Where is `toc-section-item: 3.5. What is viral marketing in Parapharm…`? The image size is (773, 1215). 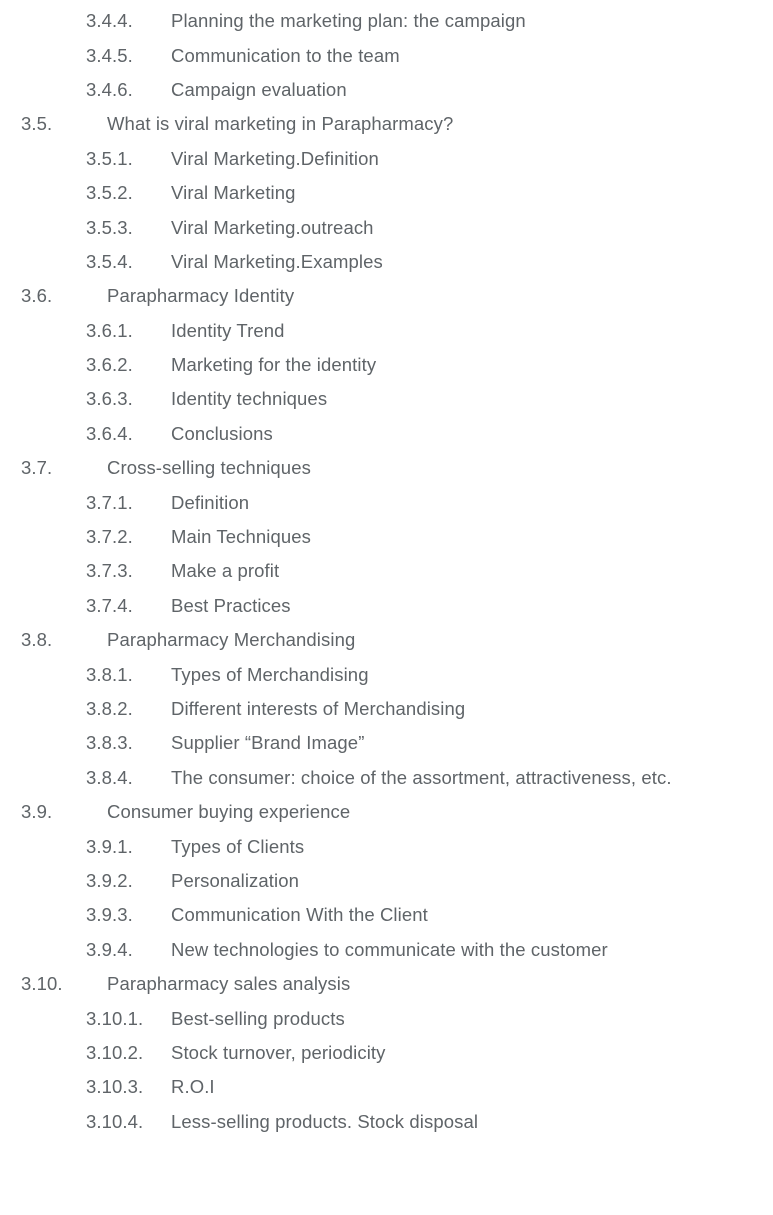 toc-section-item: 3.5. What is viral marketing in Parapharm… is located at coordinates (386, 124).